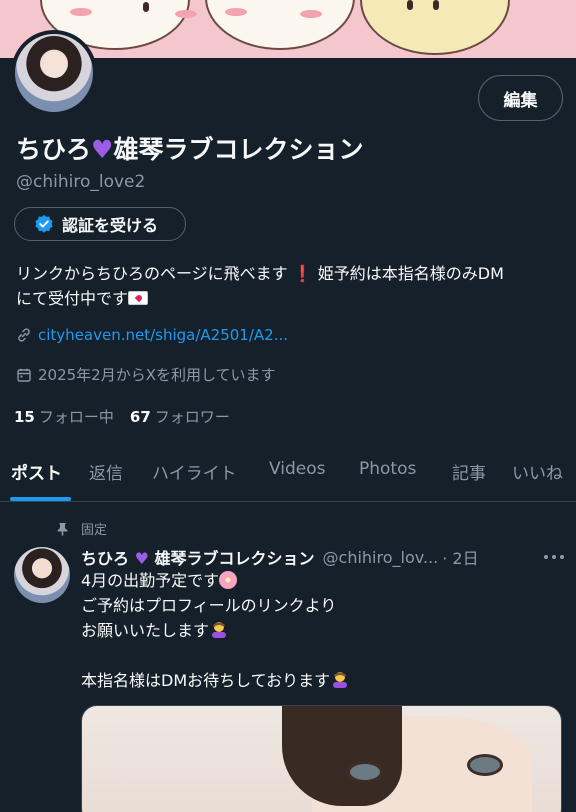 Image resolution: width=576 pixels, height=812 pixels. I want to click on following-label: フォロー中, so click(76, 417).